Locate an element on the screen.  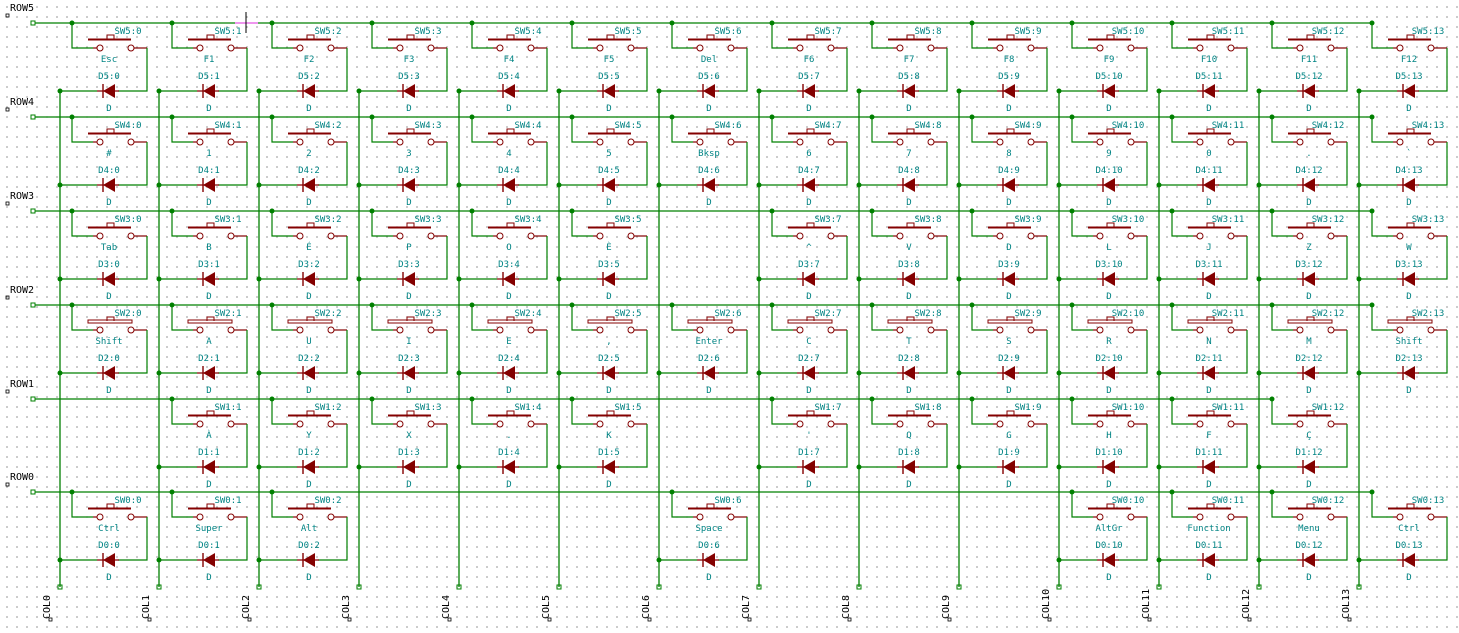
key-label: Function is located at coordinates (1208, 529).